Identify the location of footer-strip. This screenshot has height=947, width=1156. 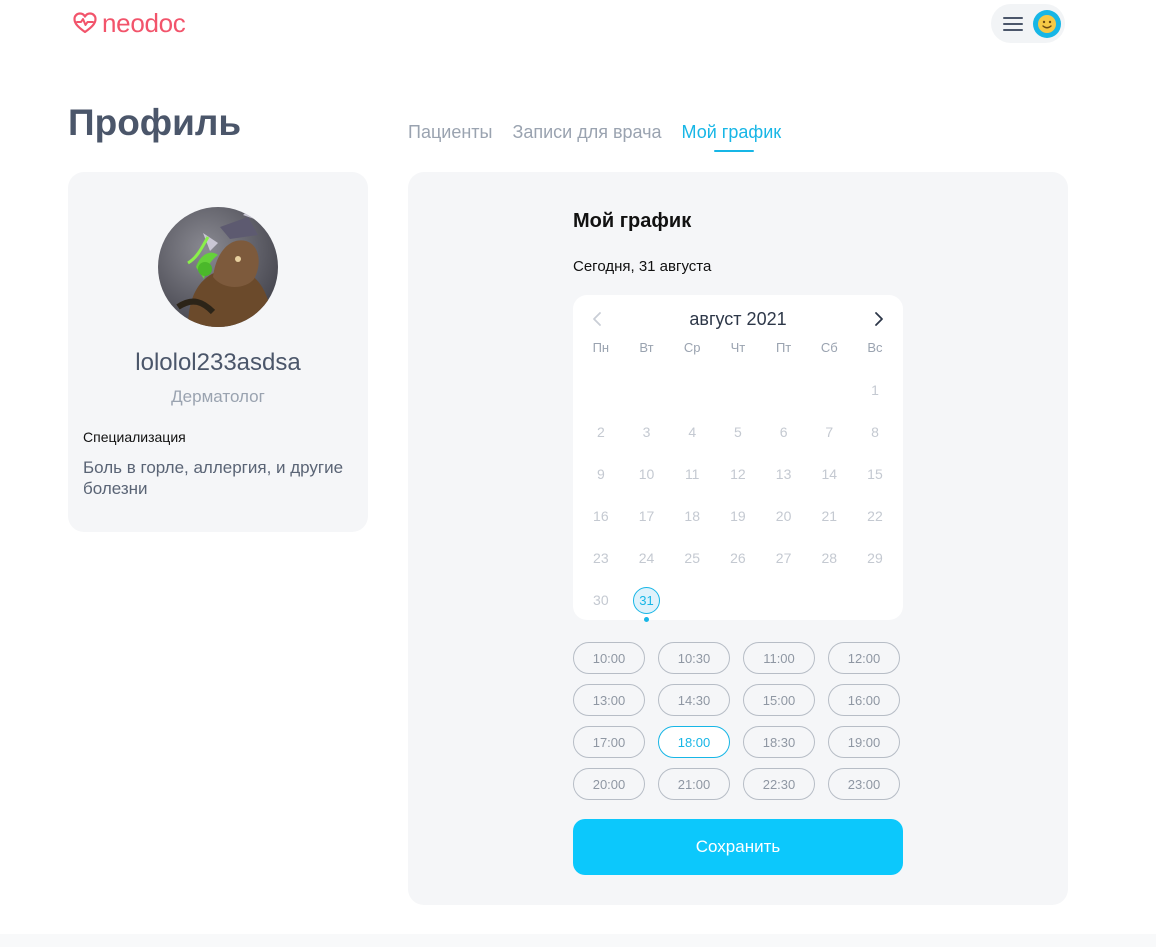
(578, 940).